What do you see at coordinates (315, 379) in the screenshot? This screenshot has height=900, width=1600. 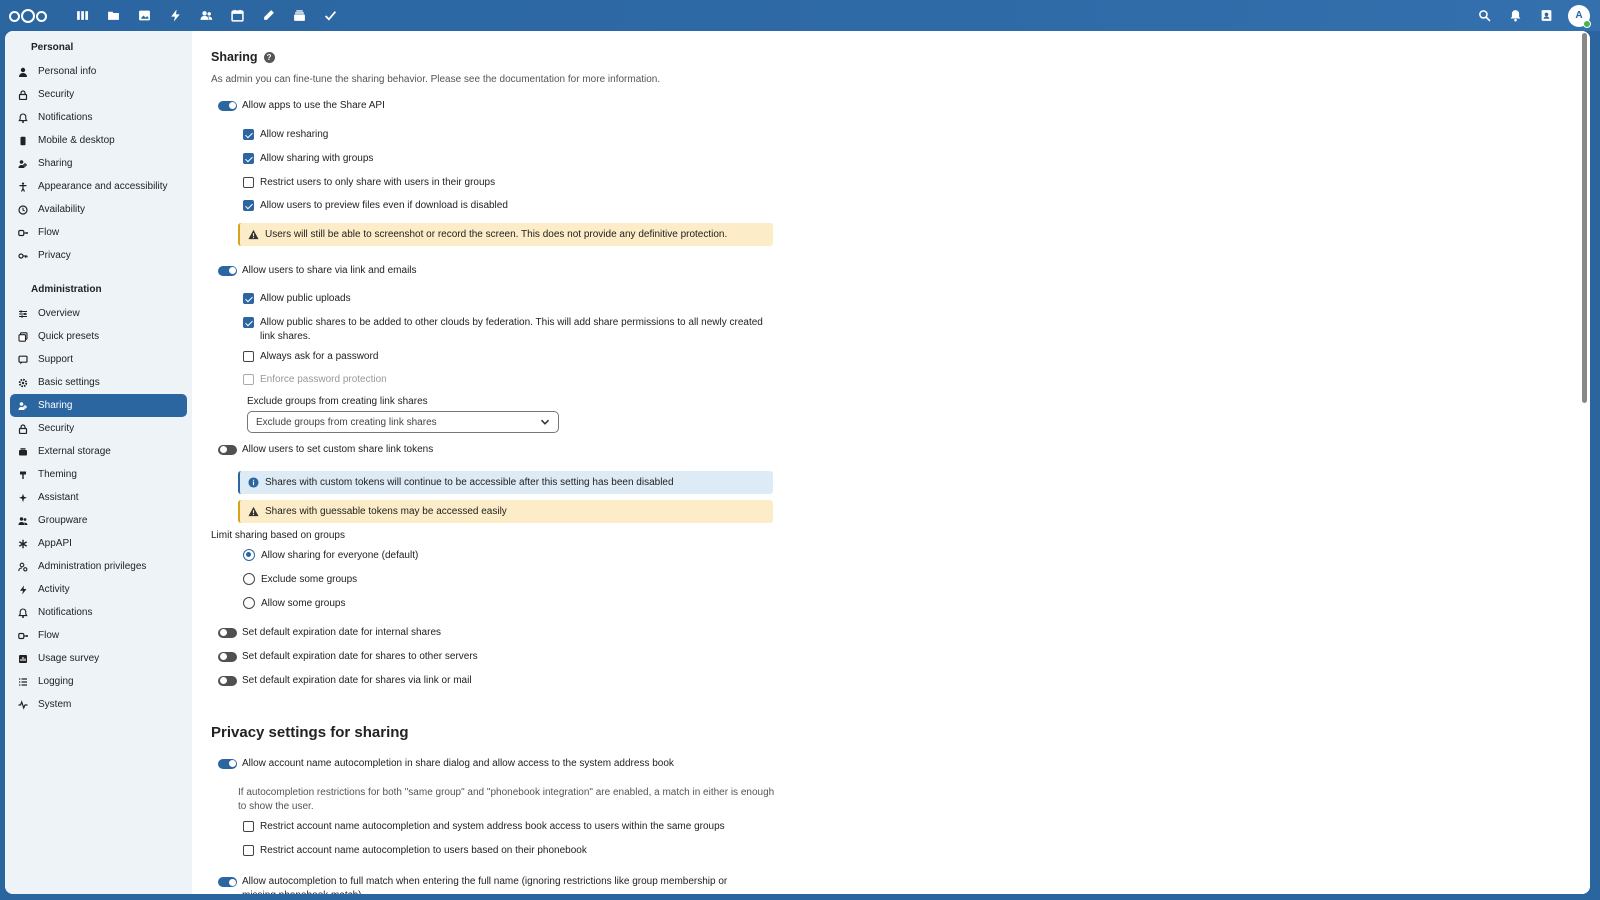 I see `checkbox-enforce-password: Enforce password protection` at bounding box center [315, 379].